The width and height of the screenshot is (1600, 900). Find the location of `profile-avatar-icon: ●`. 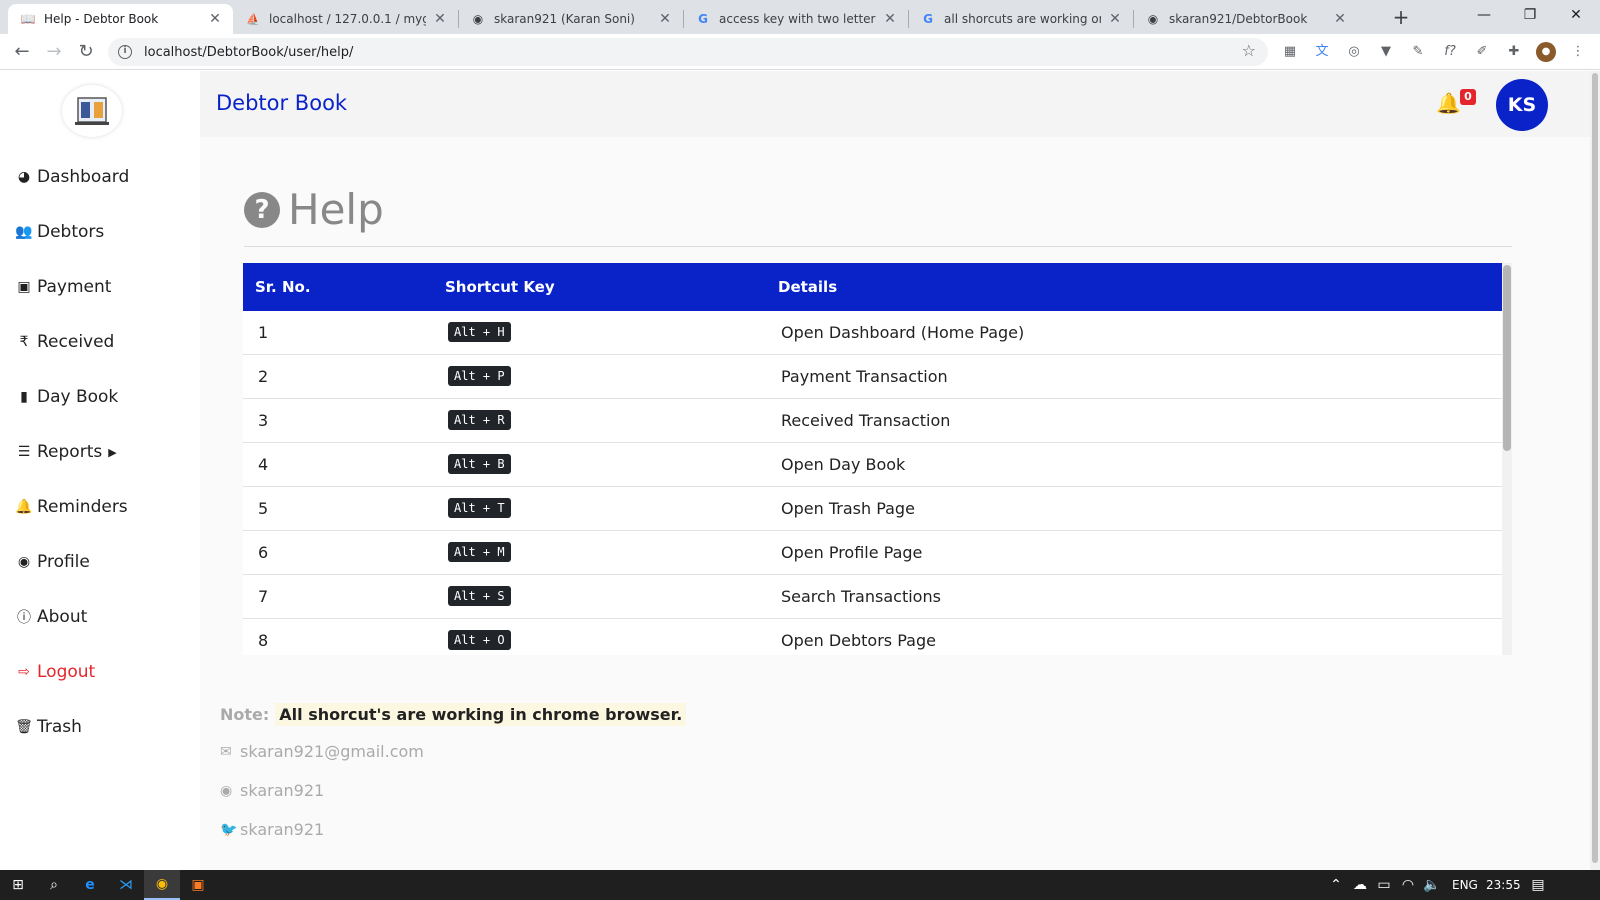

profile-avatar-icon: ● is located at coordinates (1546, 52).